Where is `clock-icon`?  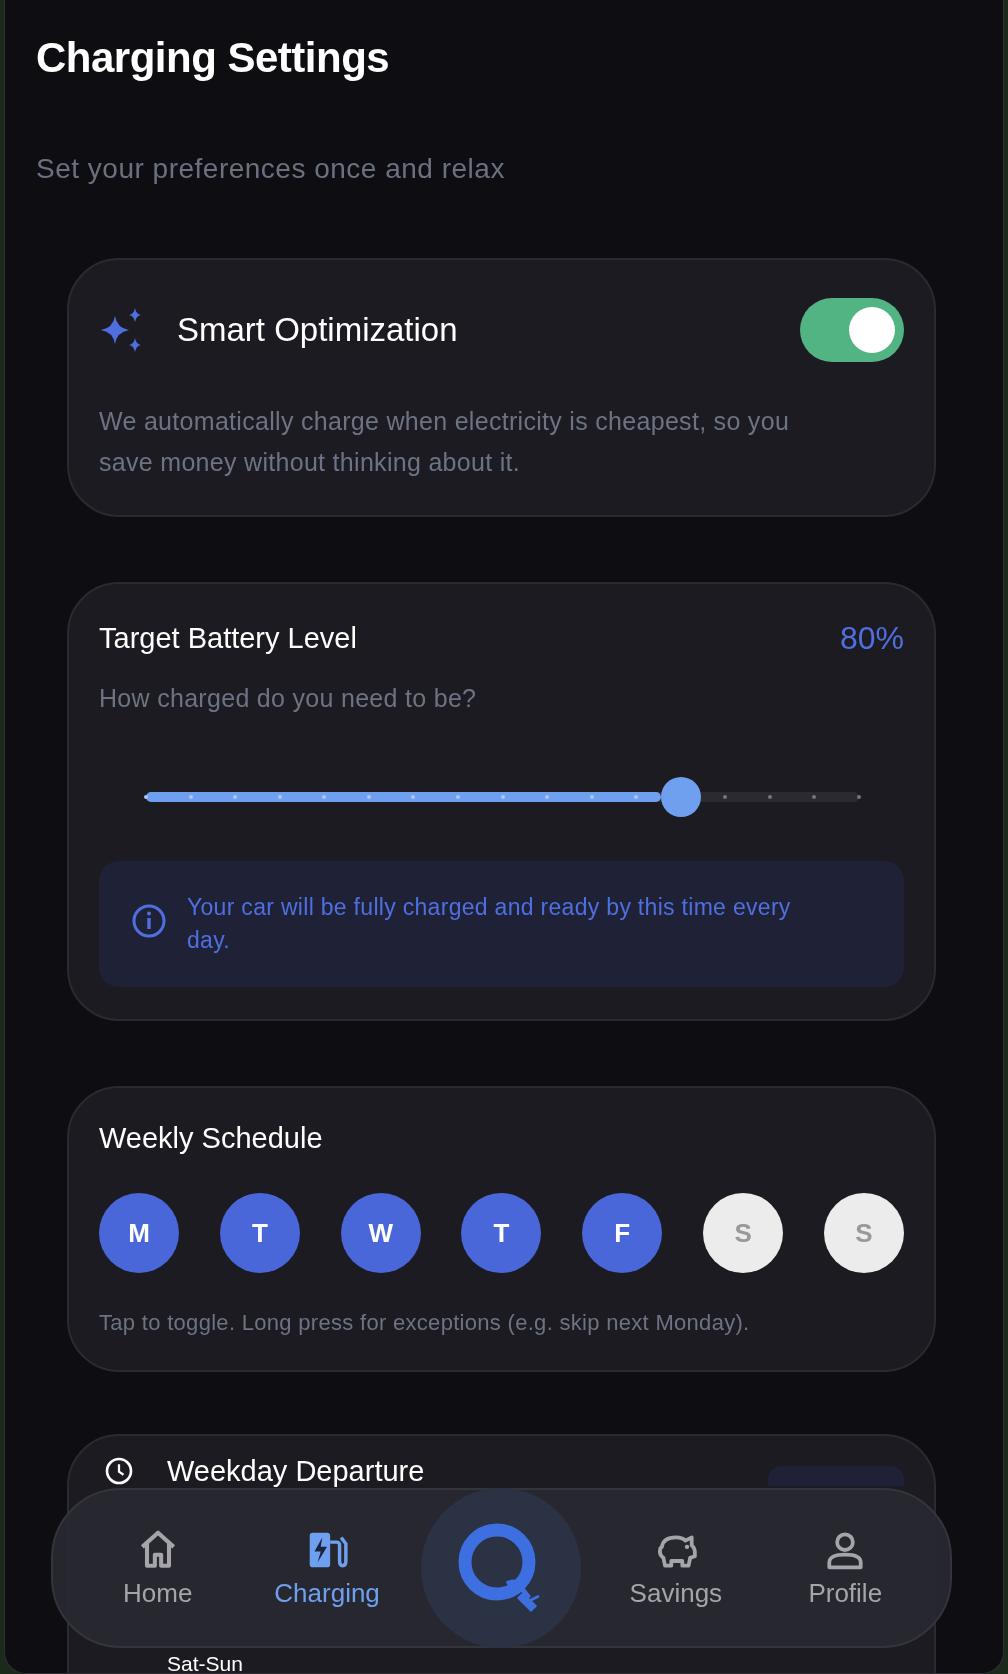 clock-icon is located at coordinates (119, 1471).